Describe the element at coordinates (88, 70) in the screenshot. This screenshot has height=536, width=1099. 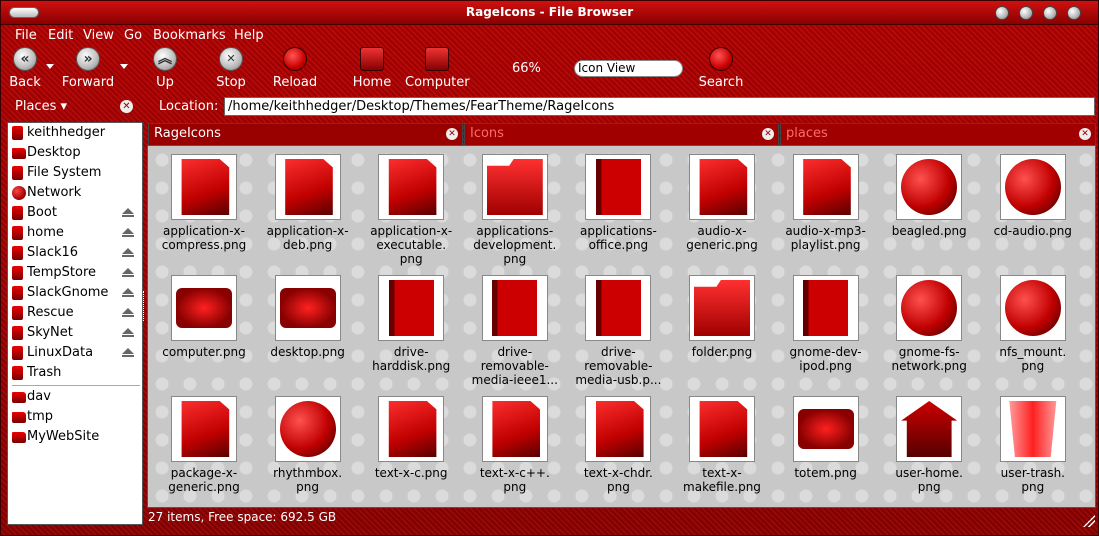
I see `forward-button: » Forward` at that location.